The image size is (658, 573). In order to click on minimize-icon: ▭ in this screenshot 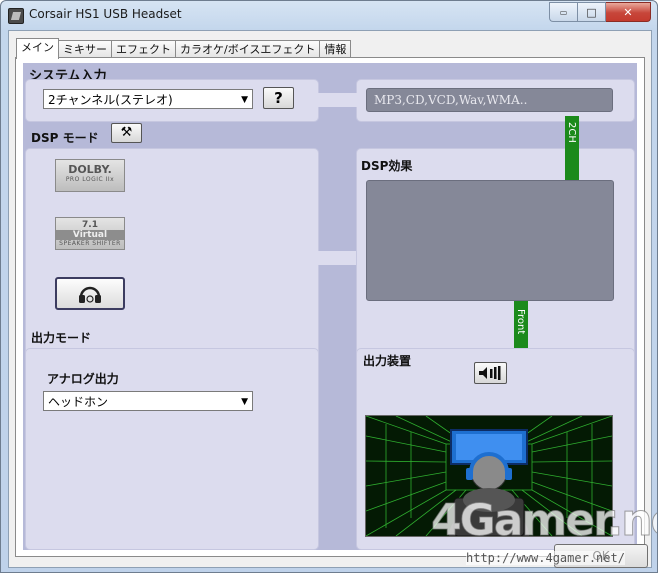, I will do `click(563, 12)`.